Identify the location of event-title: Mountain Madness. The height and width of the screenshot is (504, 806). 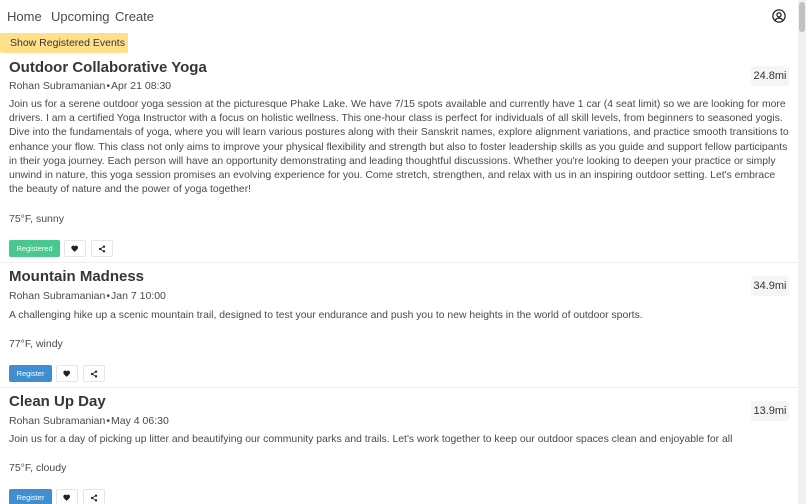
(76, 276).